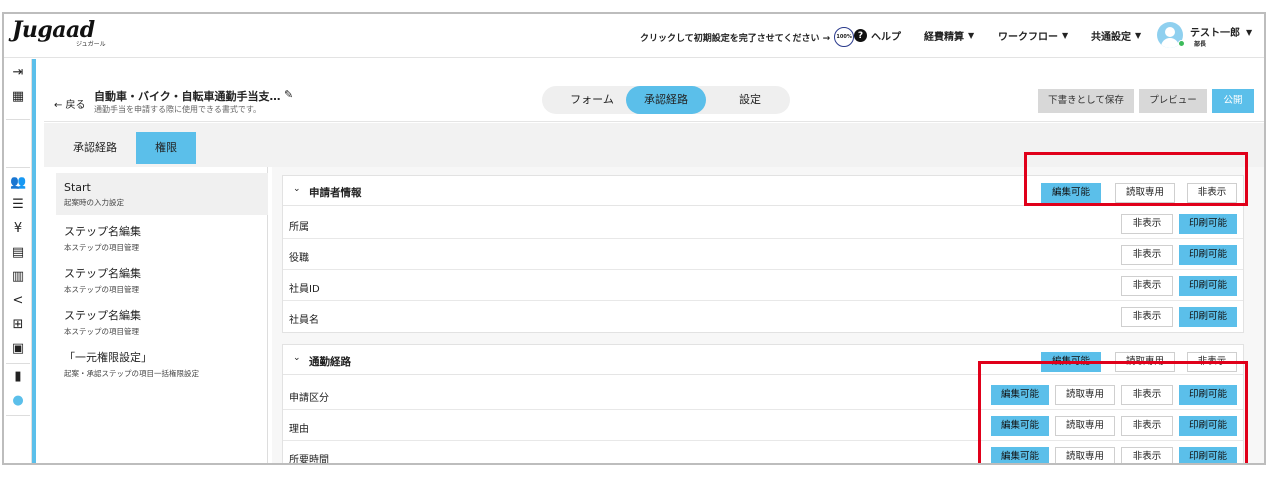 The image size is (1270, 477). Describe the element at coordinates (102, 315) in the screenshot. I see `step-title: ステップ名編集` at that location.